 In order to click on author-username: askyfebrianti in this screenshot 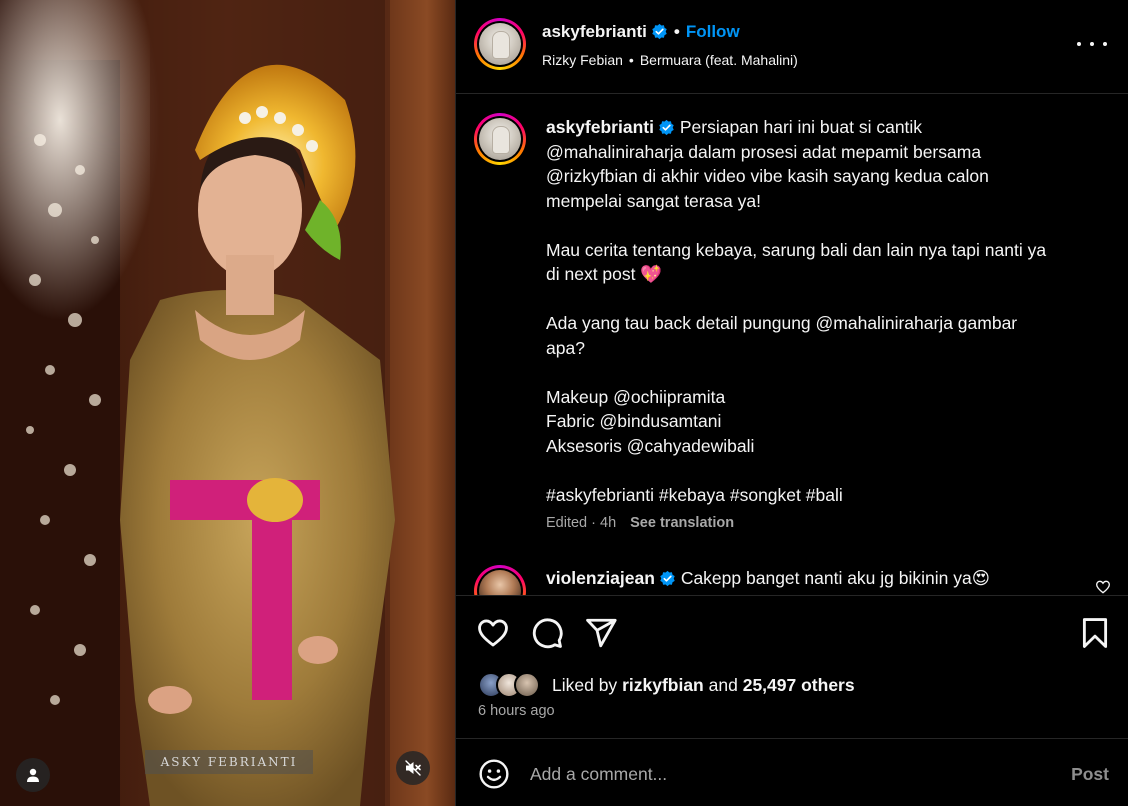, I will do `click(594, 31)`.